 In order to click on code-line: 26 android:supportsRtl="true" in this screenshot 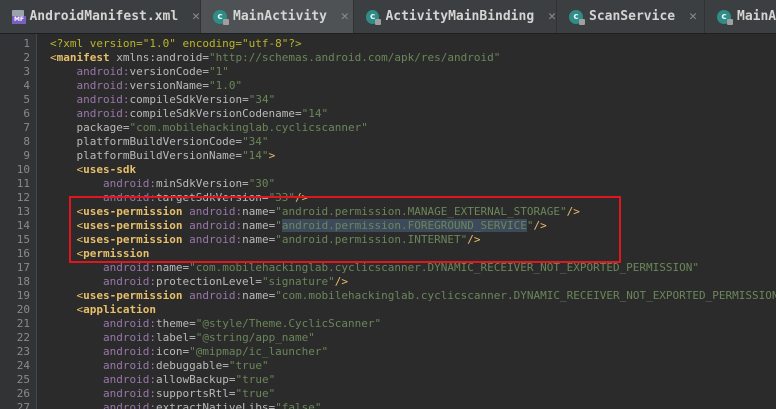, I will do `click(388, 394)`.